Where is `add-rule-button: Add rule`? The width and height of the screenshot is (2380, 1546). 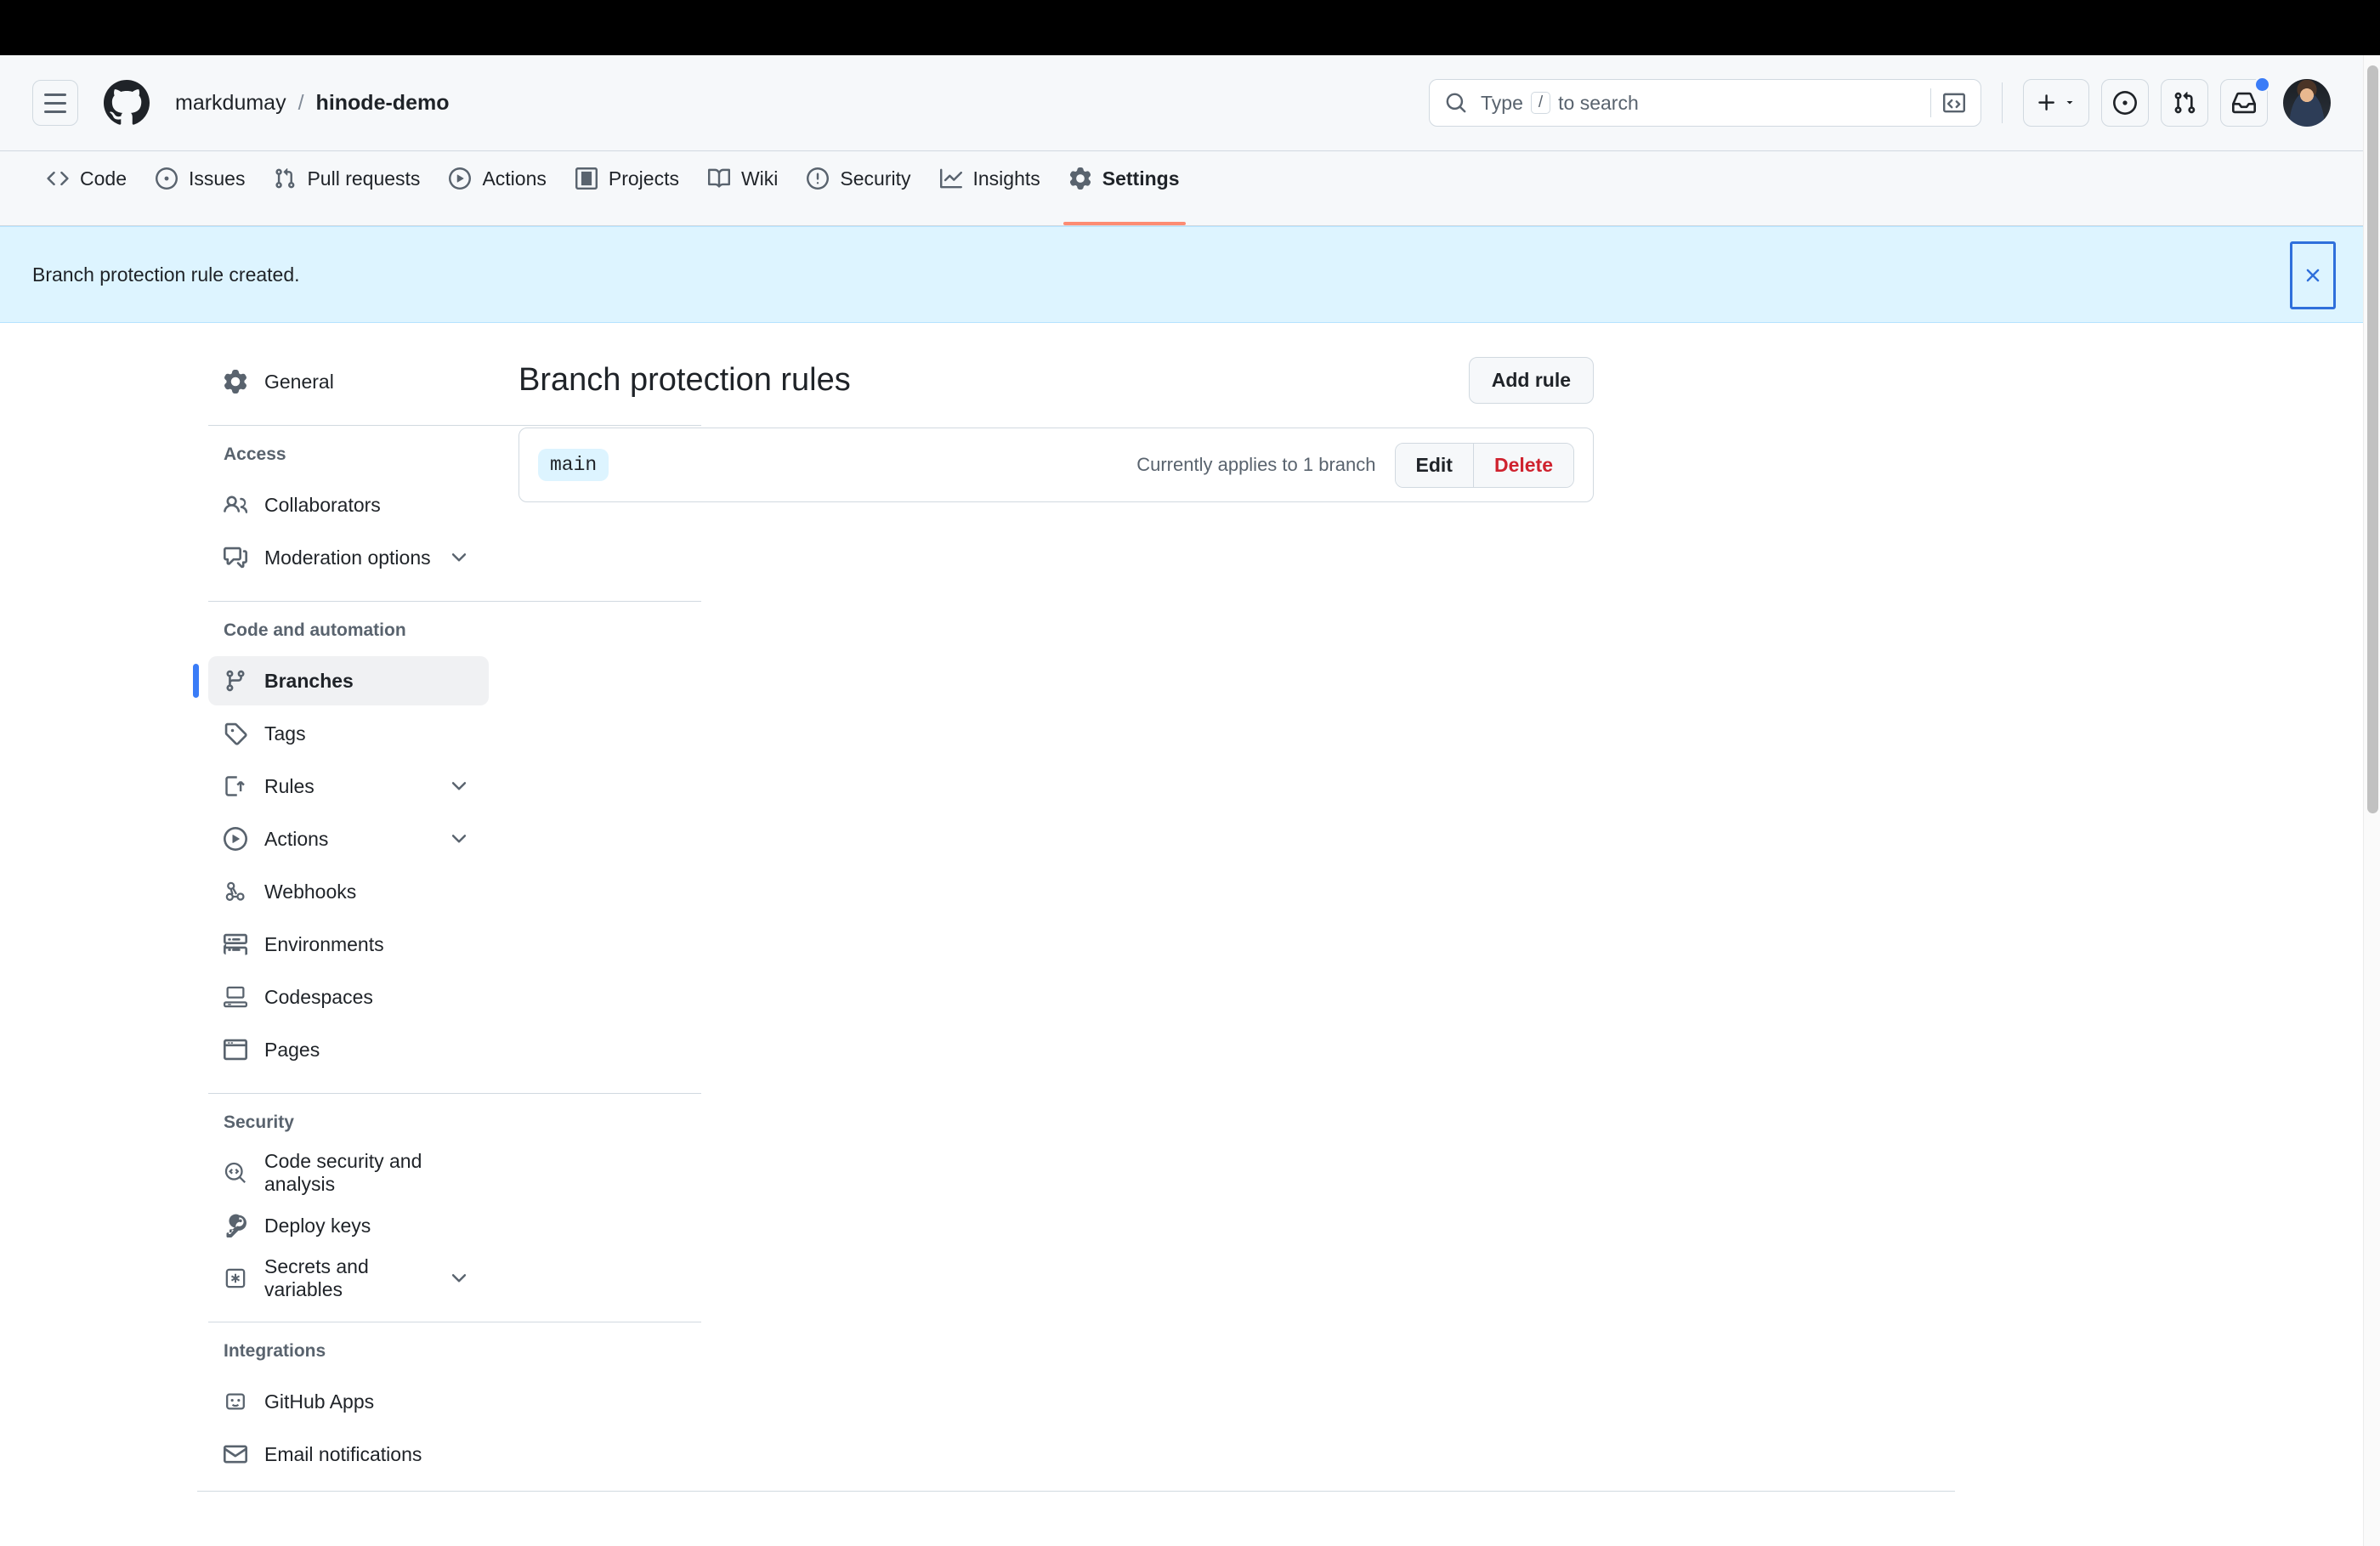
add-rule-button: Add rule is located at coordinates (1531, 380).